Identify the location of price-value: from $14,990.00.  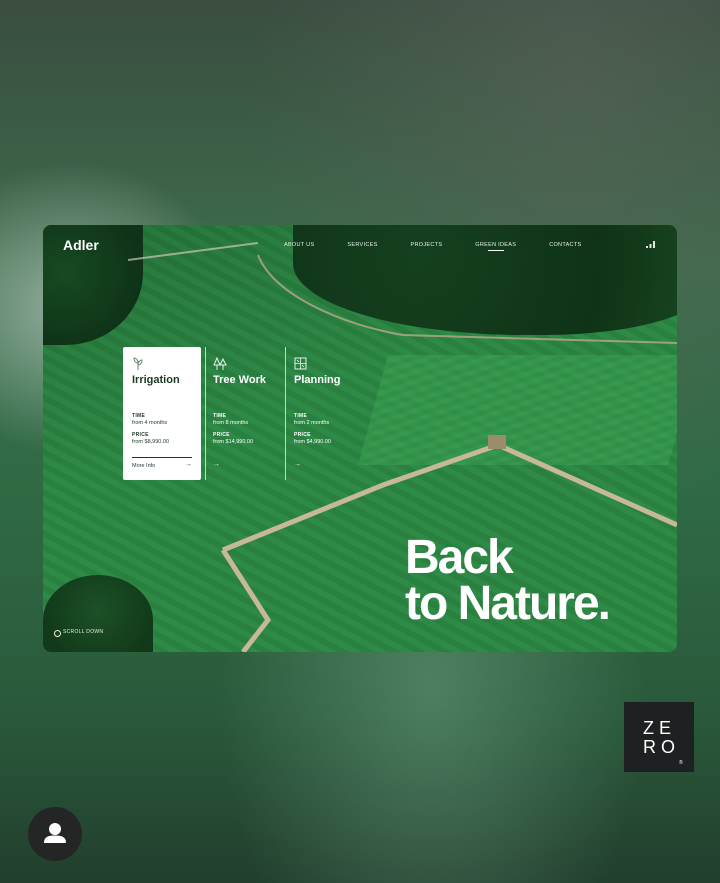
(233, 442).